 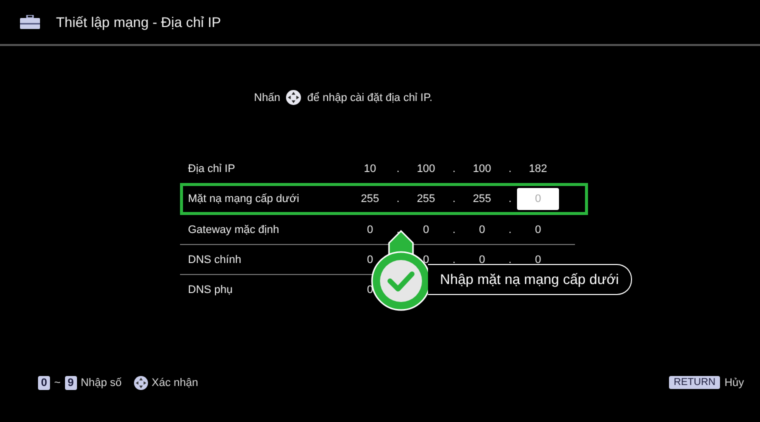 What do you see at coordinates (370, 168) in the screenshot?
I see `octet-value: 10` at bounding box center [370, 168].